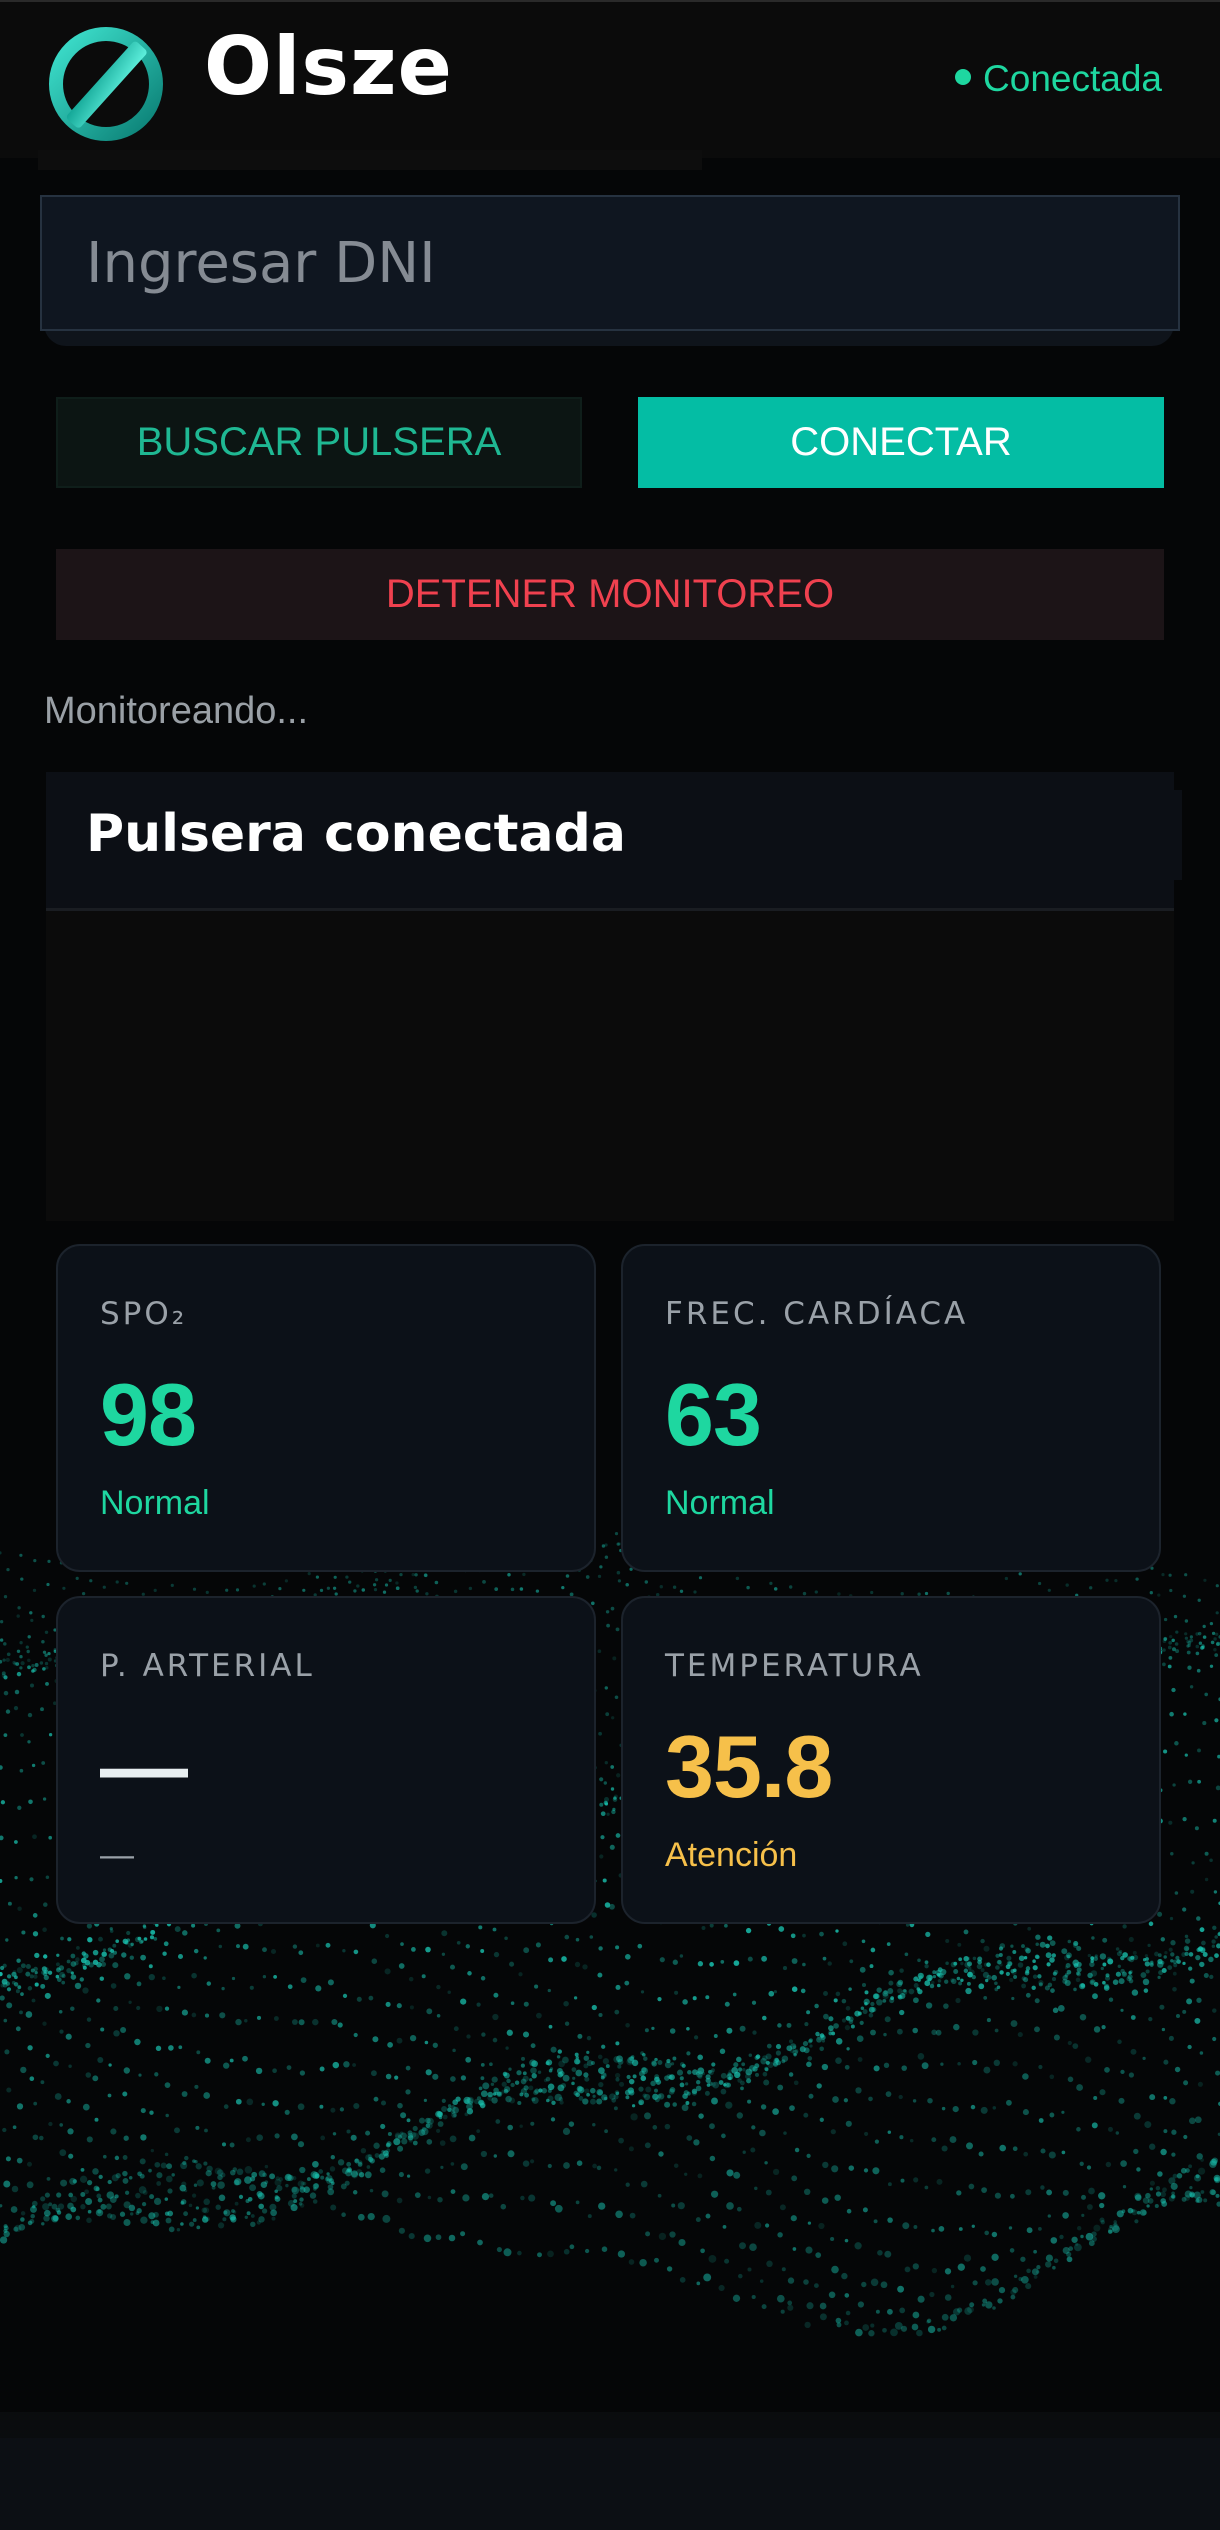 The image size is (1220, 2530). I want to click on connect-button: CONECTAR, so click(901, 442).